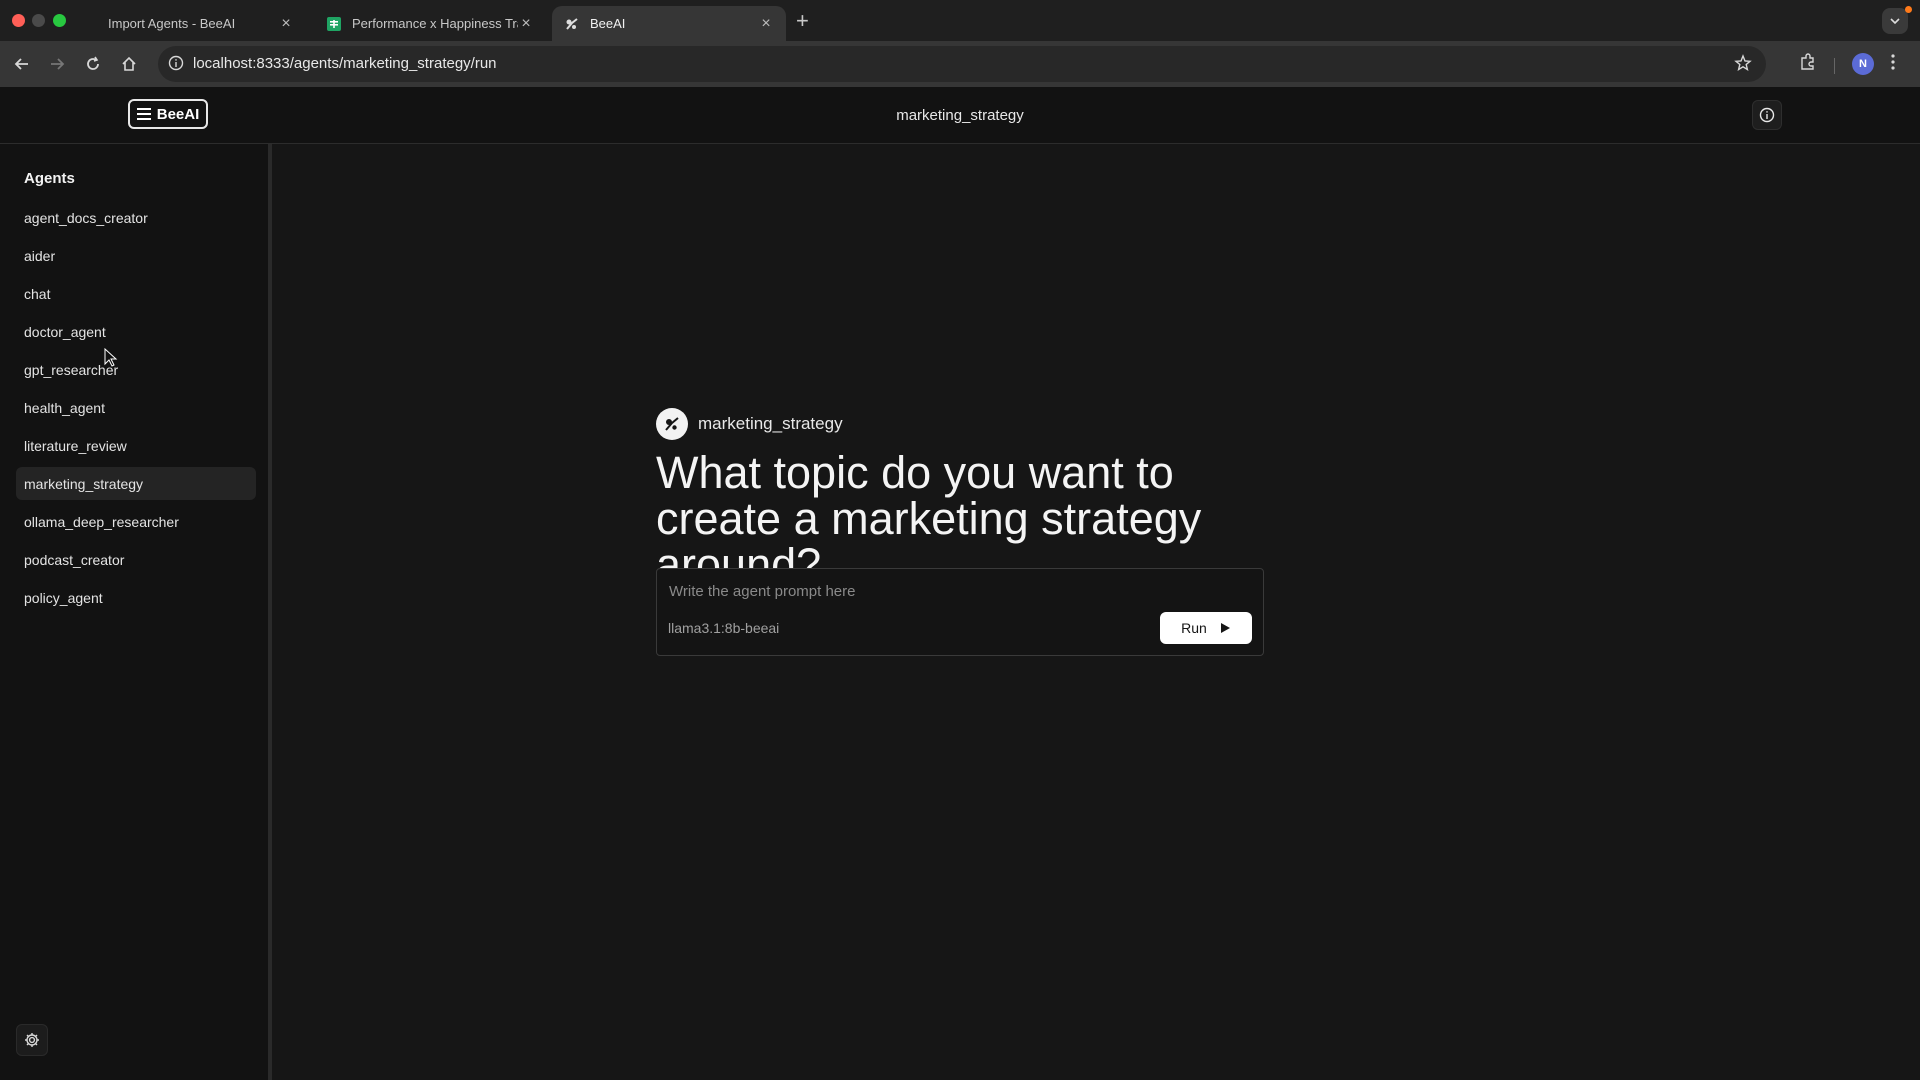  Describe the element at coordinates (1225, 628) in the screenshot. I see `play-icon` at that location.